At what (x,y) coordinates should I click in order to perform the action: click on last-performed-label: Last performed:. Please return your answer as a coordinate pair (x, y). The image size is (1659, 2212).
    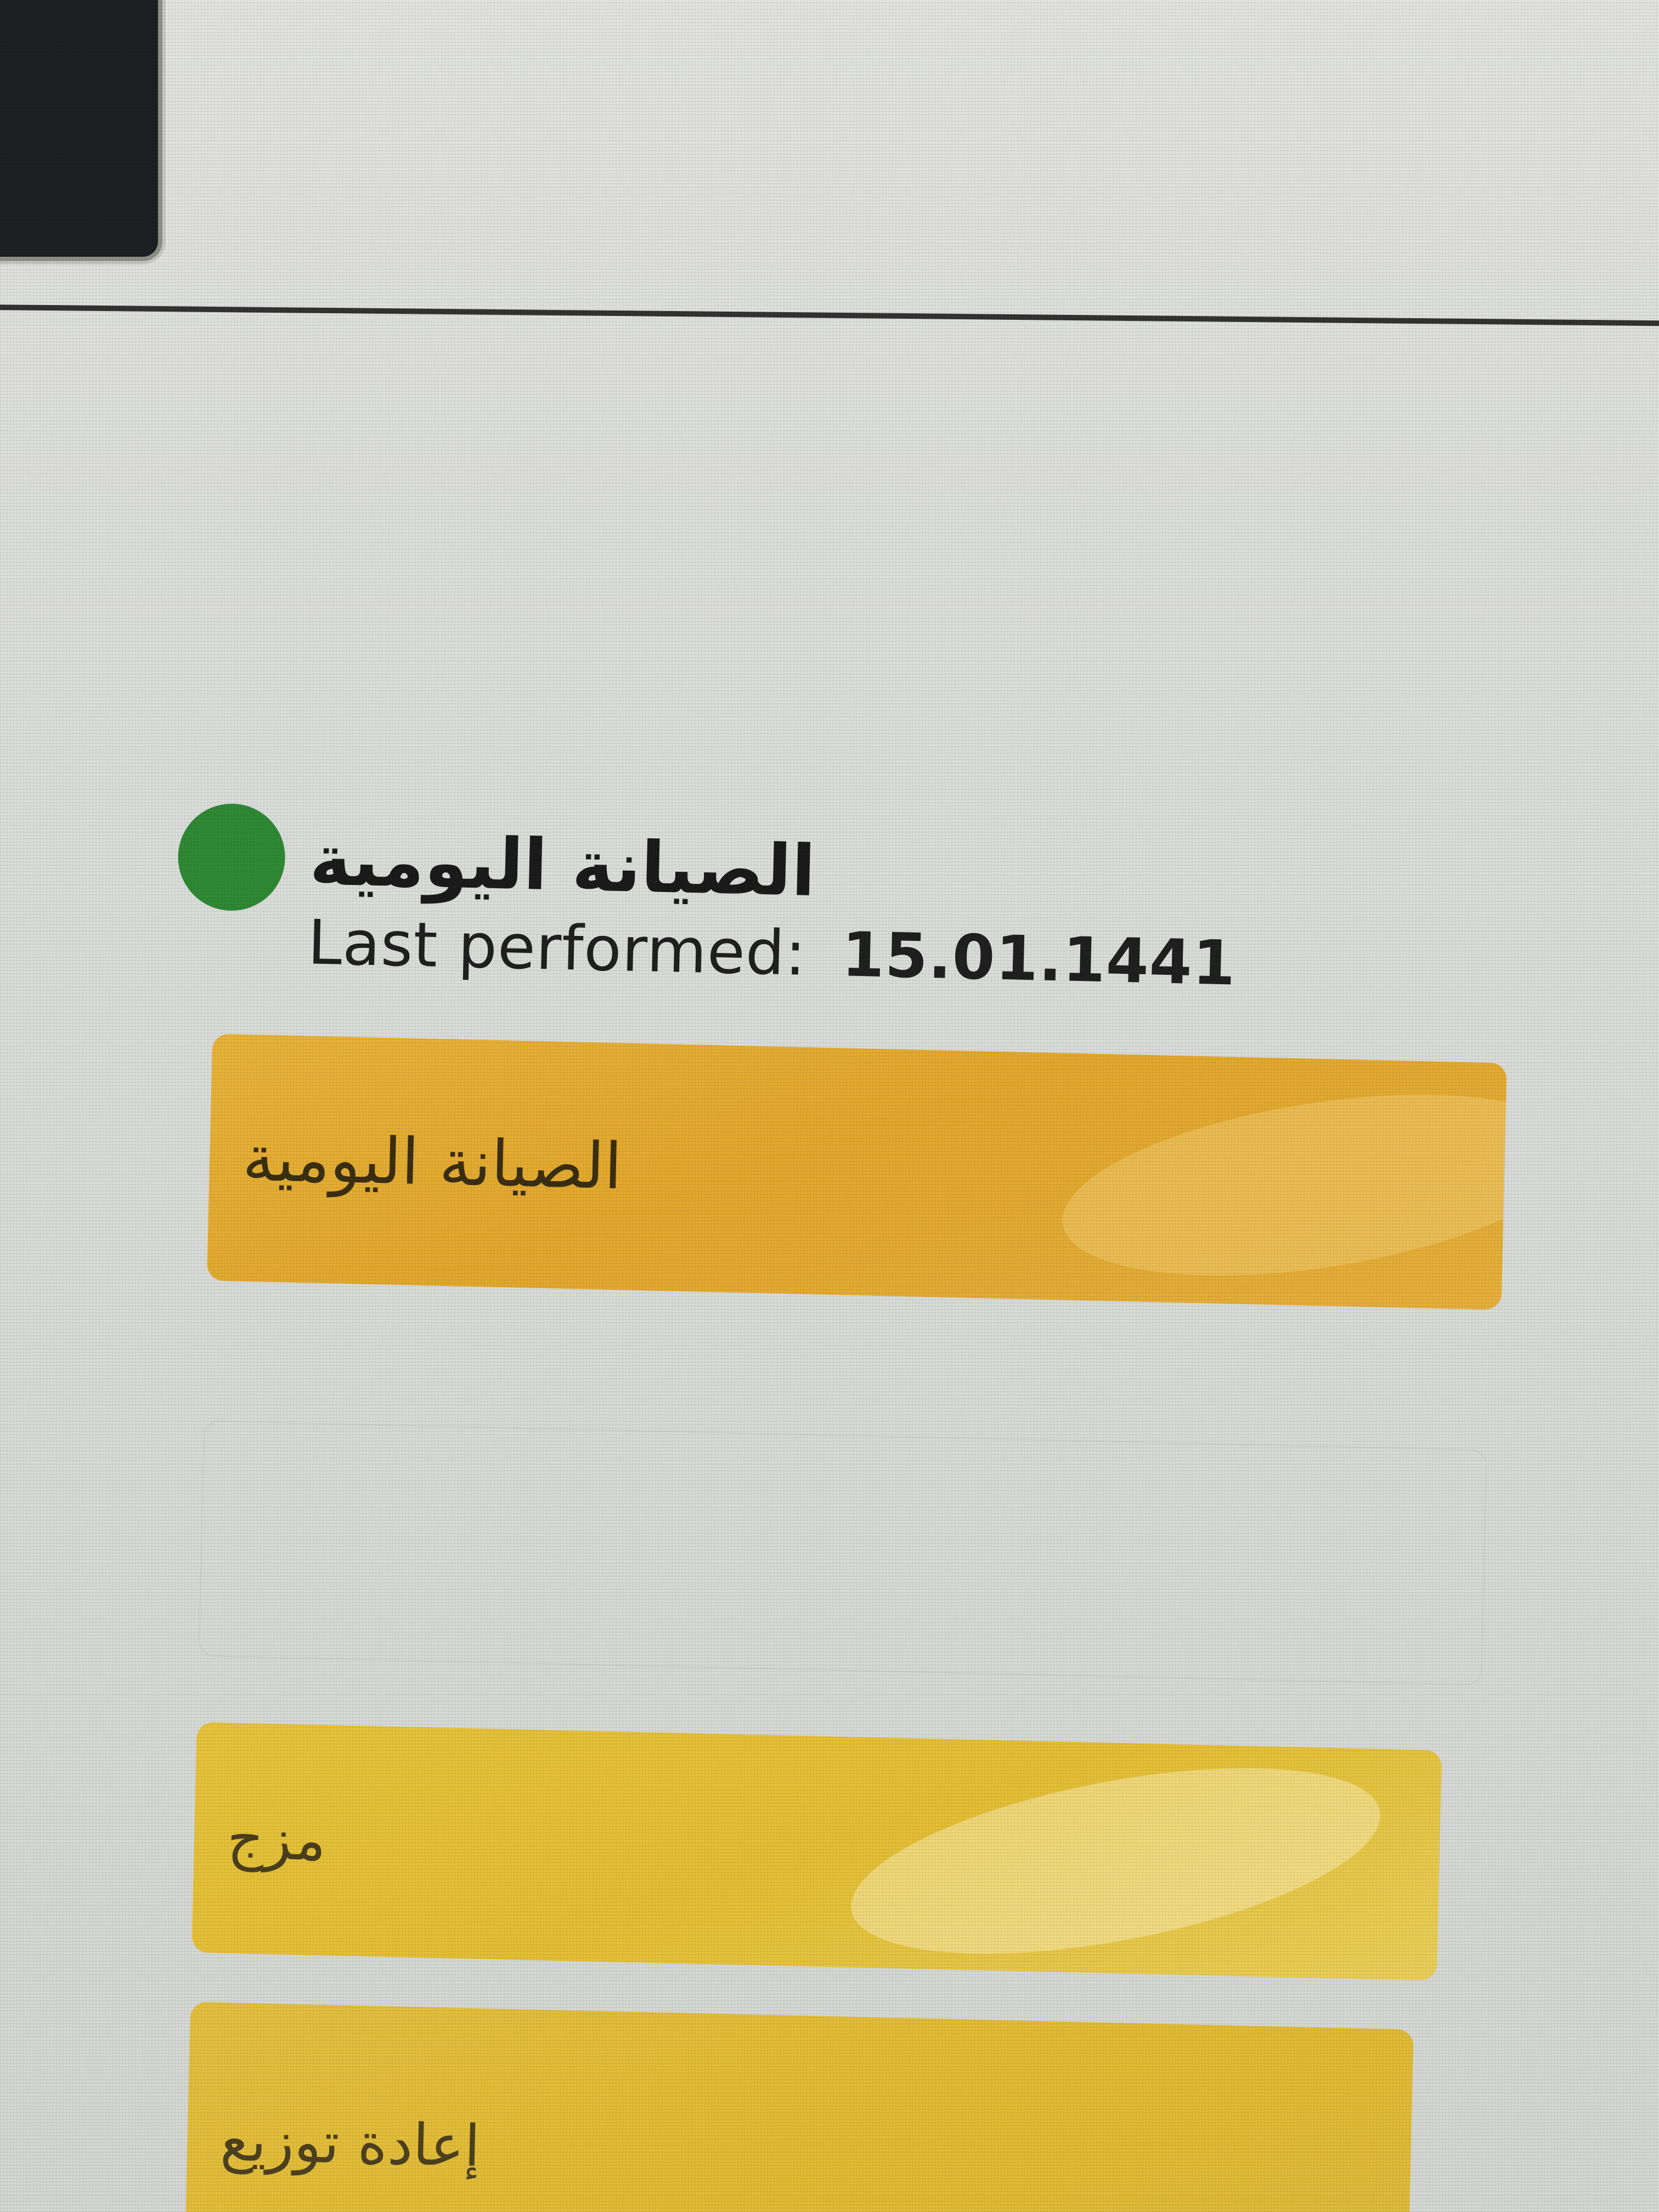
    Looking at the image, I should click on (557, 948).